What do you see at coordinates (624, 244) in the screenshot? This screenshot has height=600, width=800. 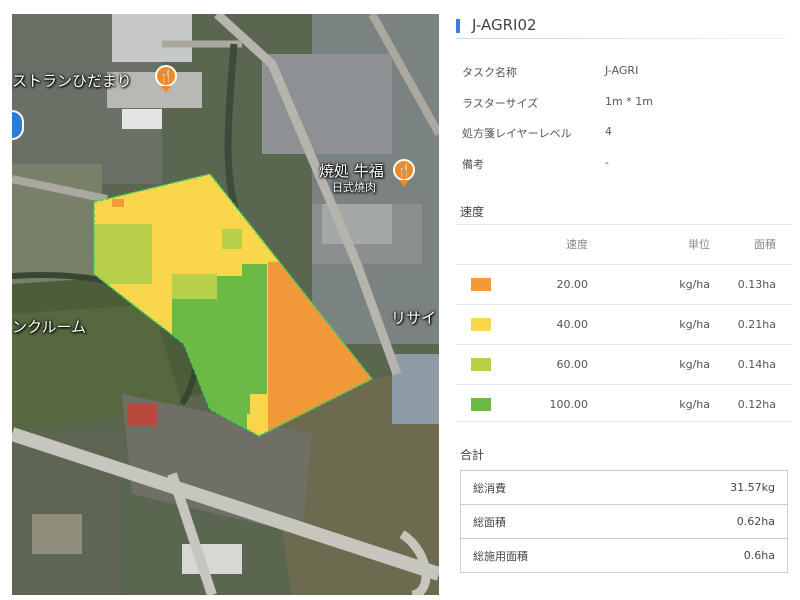 I see `rate-table-header: 速度 単位 面積` at bounding box center [624, 244].